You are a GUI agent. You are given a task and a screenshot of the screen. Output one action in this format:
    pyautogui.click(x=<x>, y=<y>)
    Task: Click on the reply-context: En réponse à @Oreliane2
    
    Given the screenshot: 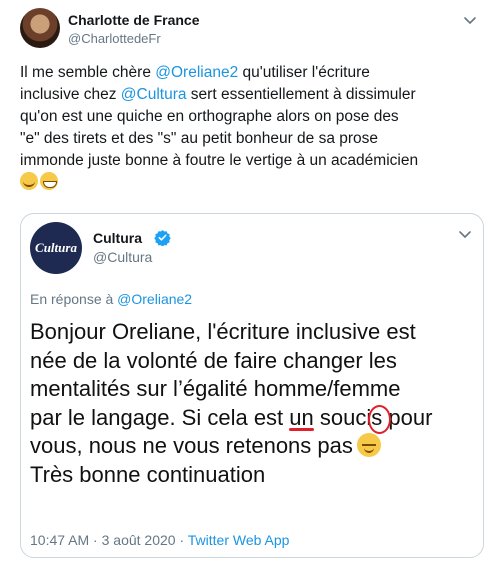 What is the action you would take?
    pyautogui.click(x=111, y=299)
    